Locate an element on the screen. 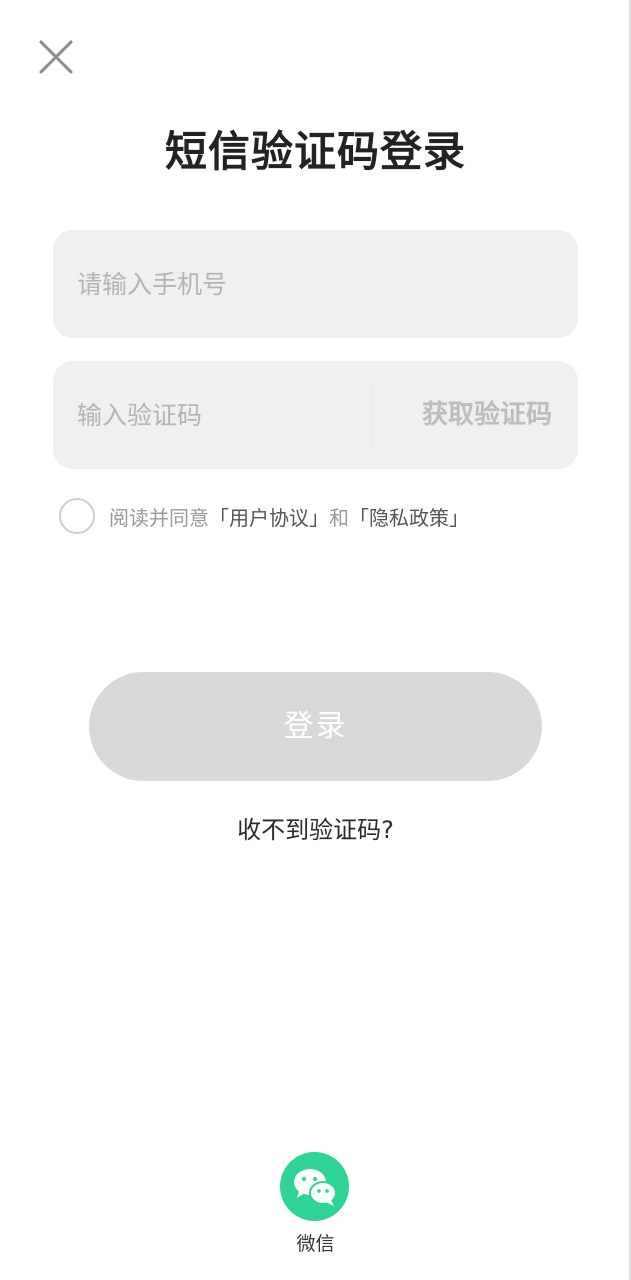 The height and width of the screenshot is (1280, 631). code-field-divider is located at coordinates (371, 415).